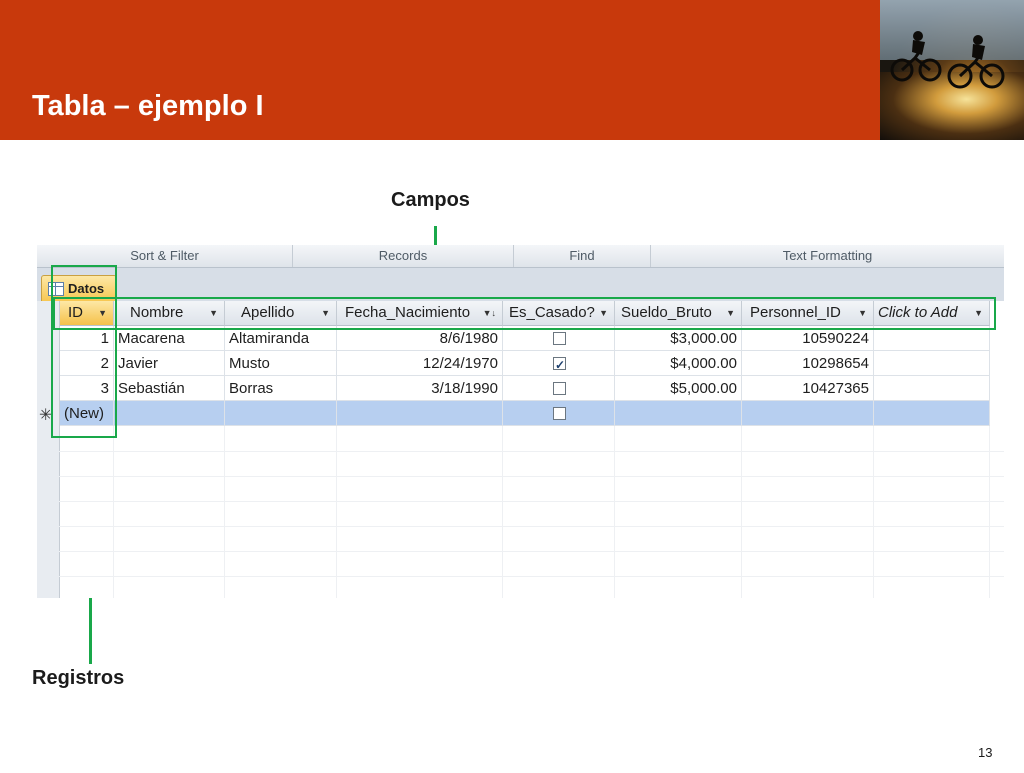  I want to click on fields-highlight-box, so click(524, 313).